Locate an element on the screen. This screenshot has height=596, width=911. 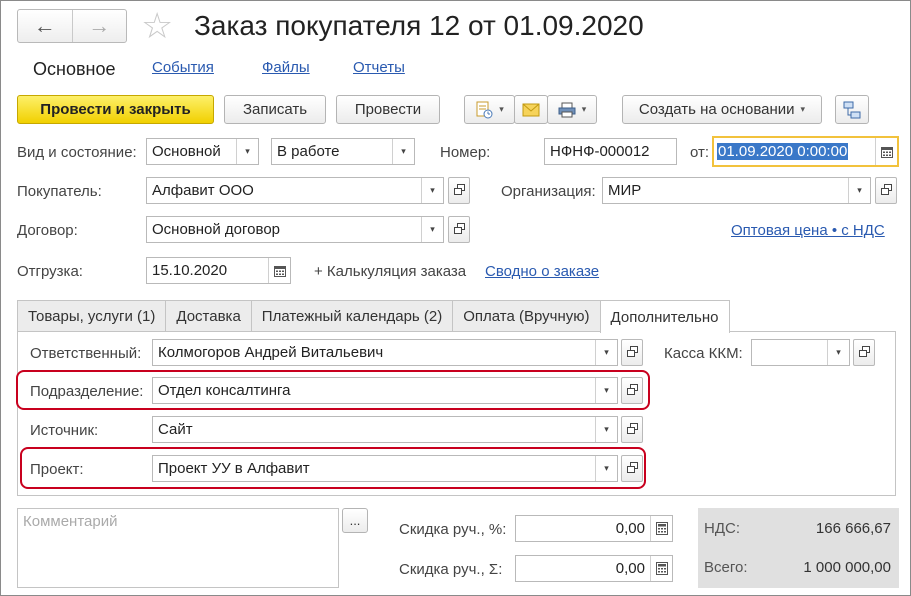
printer-icon is located at coordinates (567, 110).